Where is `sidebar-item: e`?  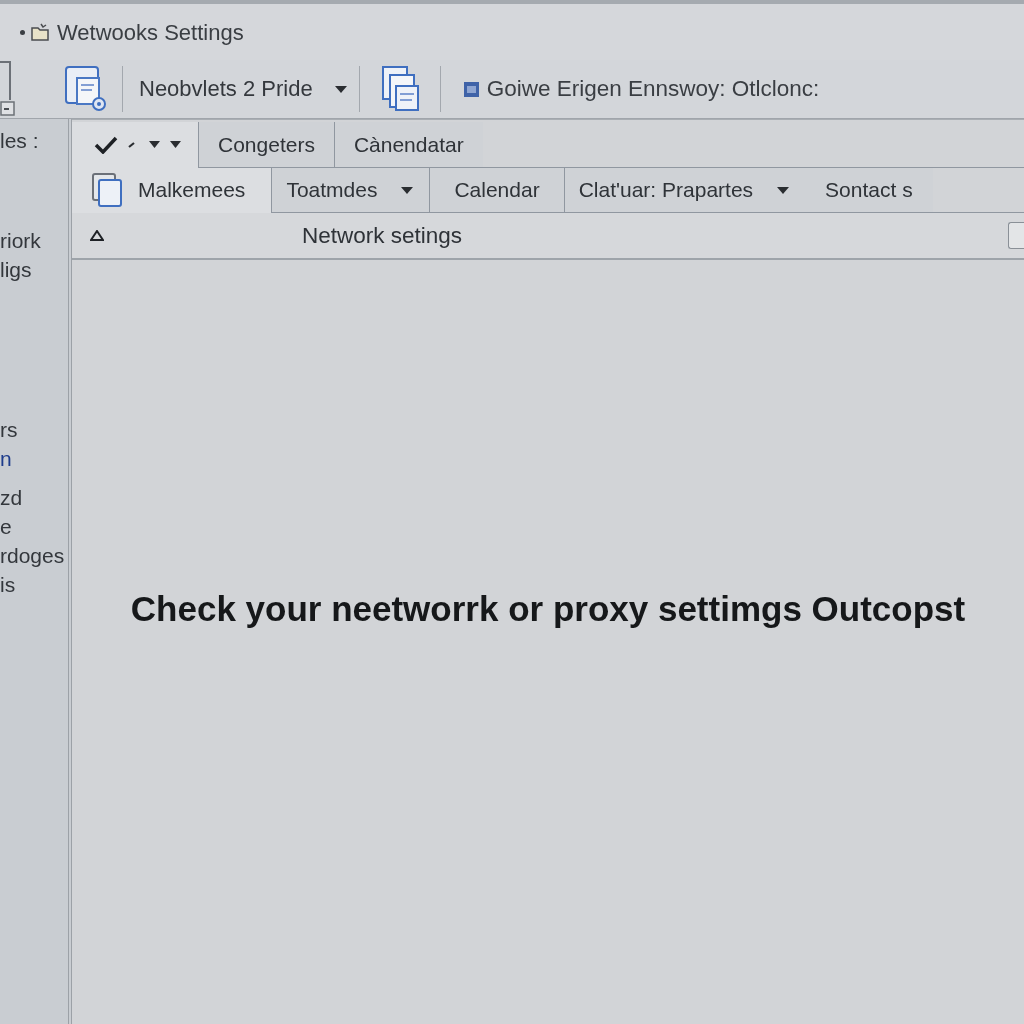
sidebar-item: e is located at coordinates (6, 526).